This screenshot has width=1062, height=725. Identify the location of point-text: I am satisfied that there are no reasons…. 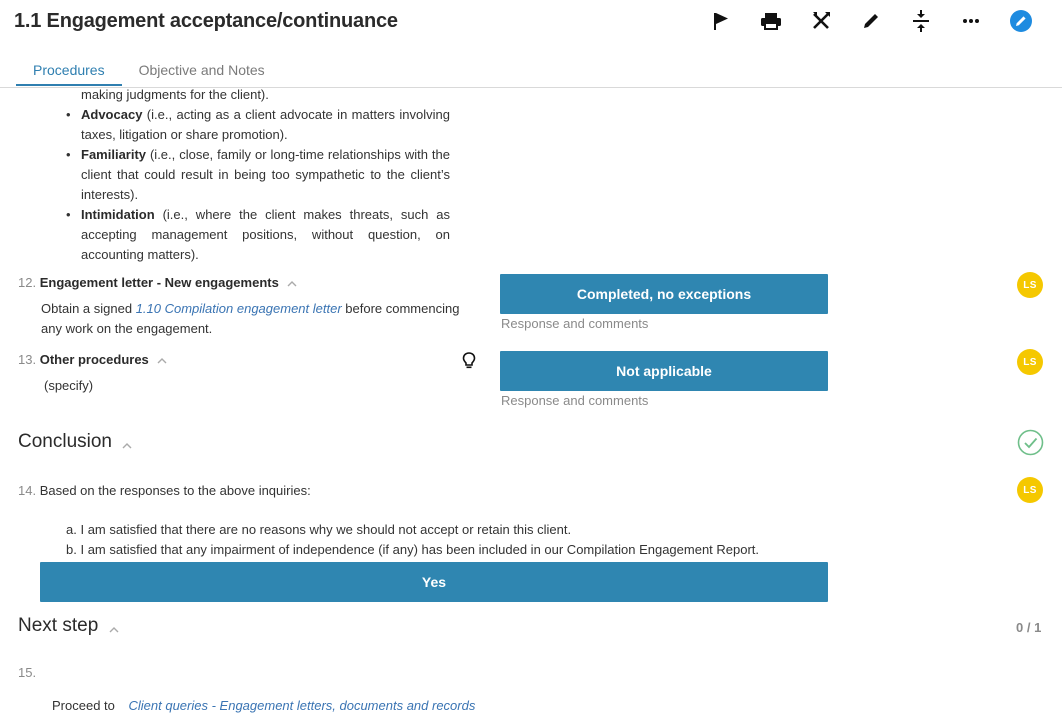
(326, 529).